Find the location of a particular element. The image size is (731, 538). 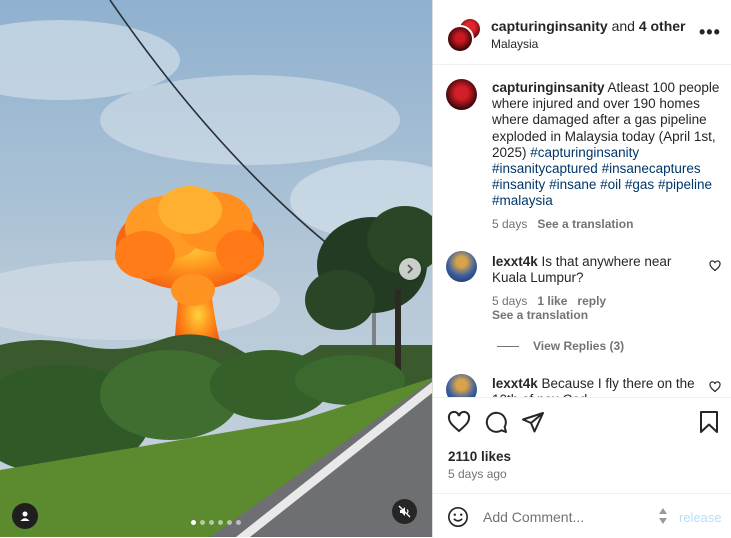

next-arrow-icon is located at coordinates (410, 269).